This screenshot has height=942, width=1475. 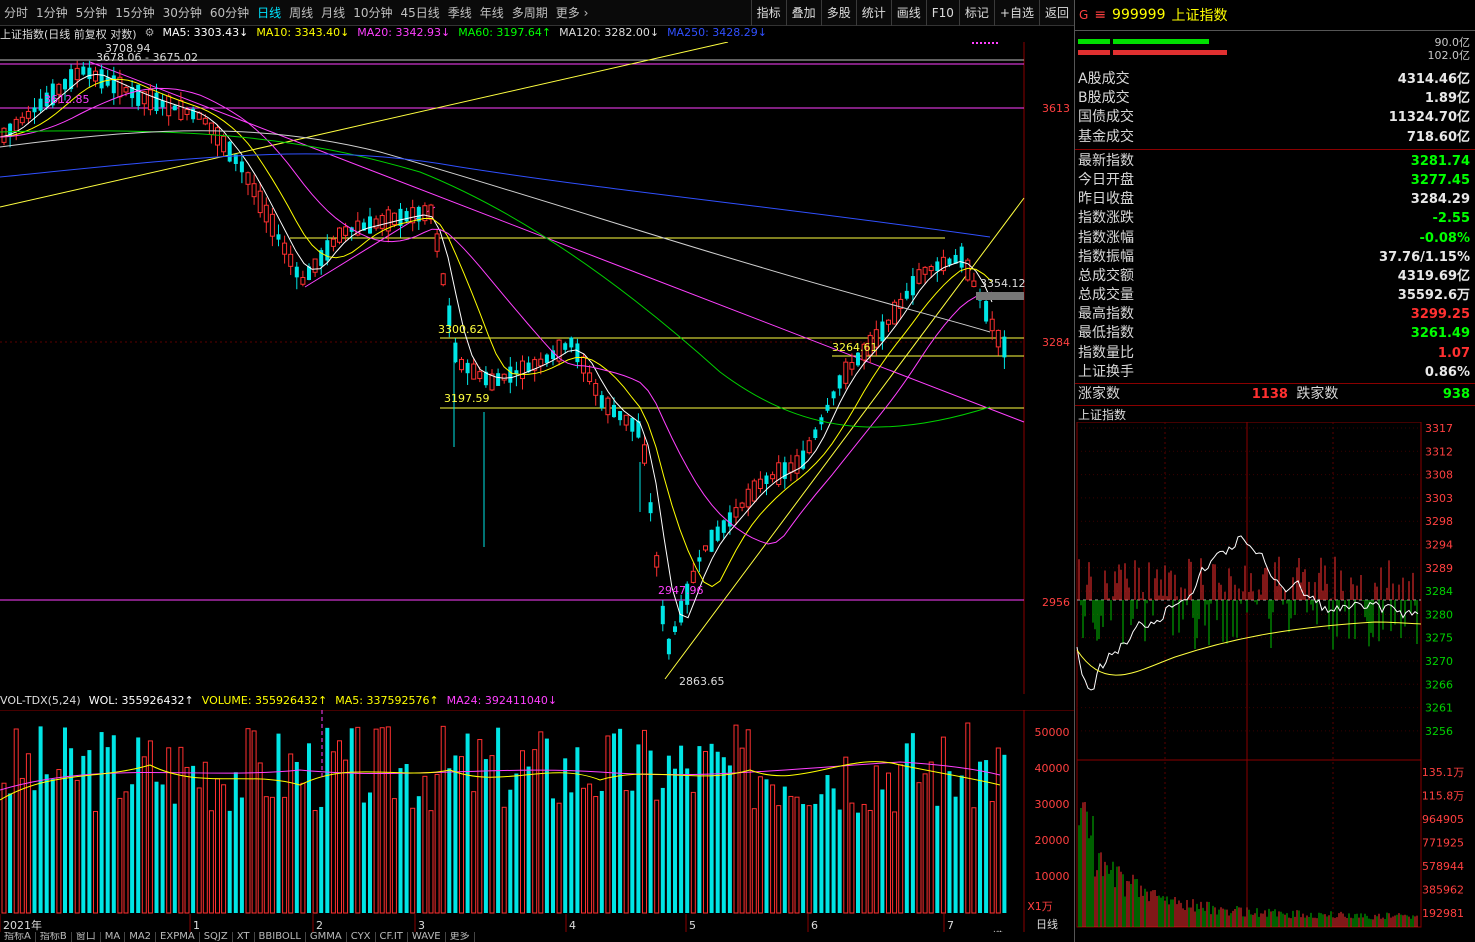 What do you see at coordinates (216, 937) in the screenshot?
I see `indicator-tab: SQJZ` at bounding box center [216, 937].